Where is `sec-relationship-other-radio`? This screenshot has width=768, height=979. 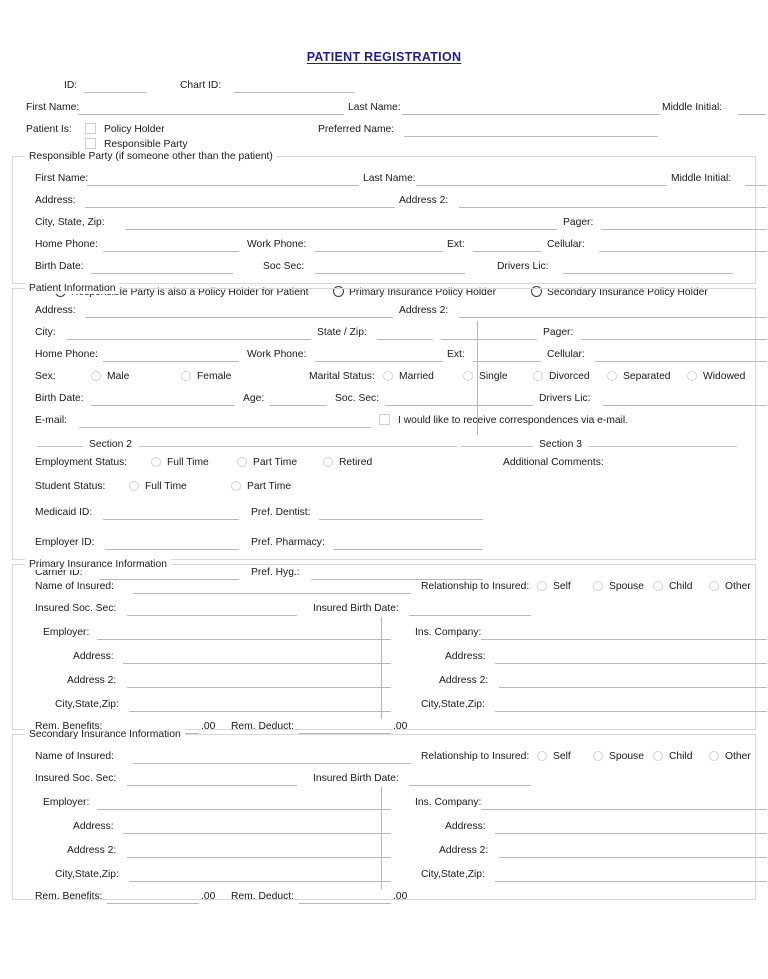
sec-relationship-other-radio is located at coordinates (714, 756).